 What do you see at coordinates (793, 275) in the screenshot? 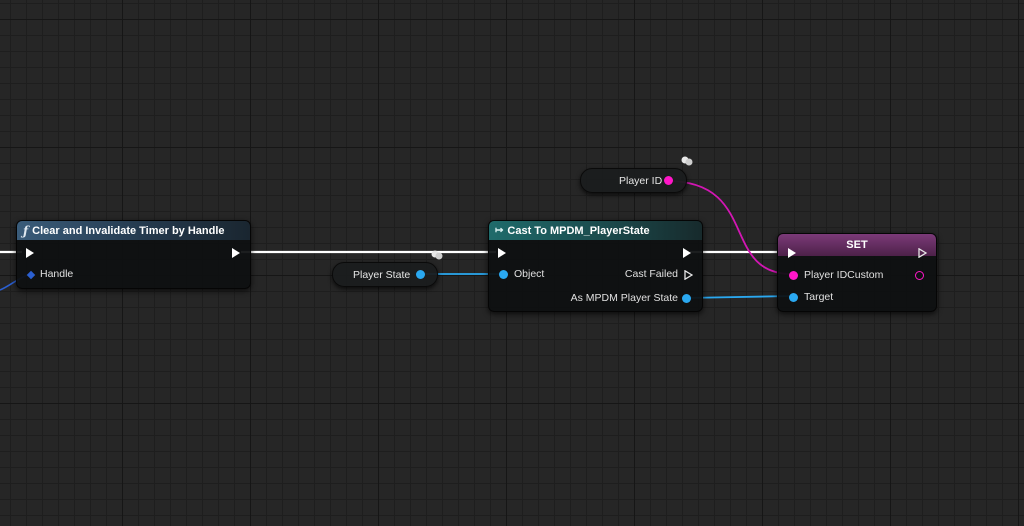
I see `player-id-custom-input-pin` at bounding box center [793, 275].